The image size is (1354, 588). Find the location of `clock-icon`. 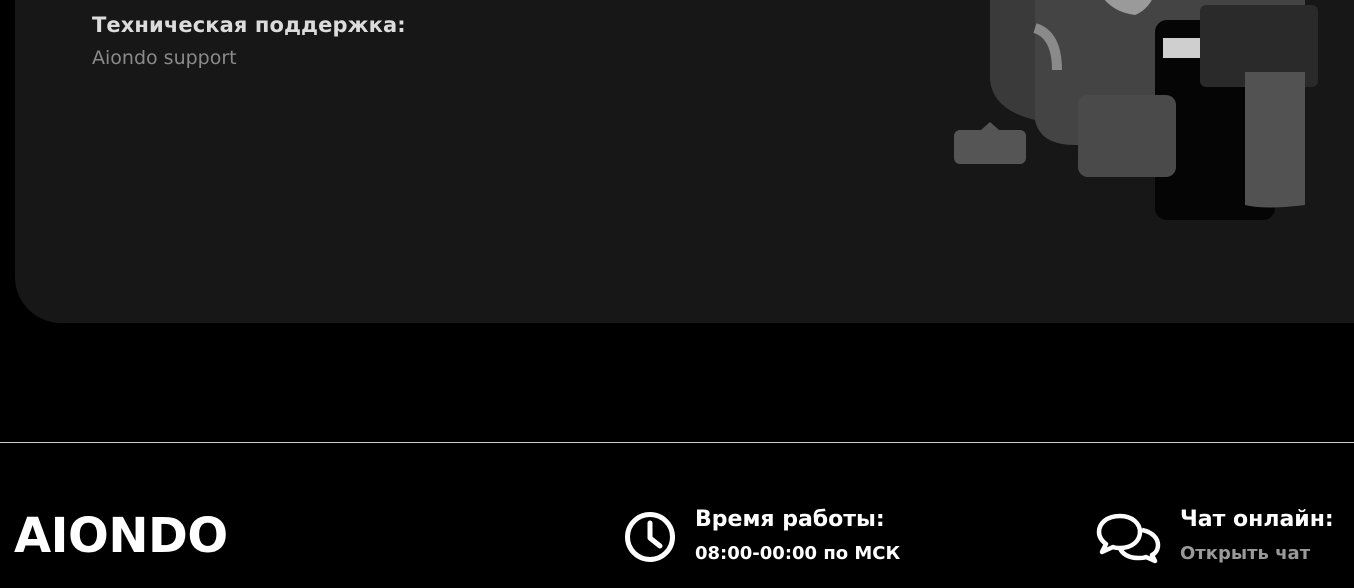

clock-icon is located at coordinates (650, 537).